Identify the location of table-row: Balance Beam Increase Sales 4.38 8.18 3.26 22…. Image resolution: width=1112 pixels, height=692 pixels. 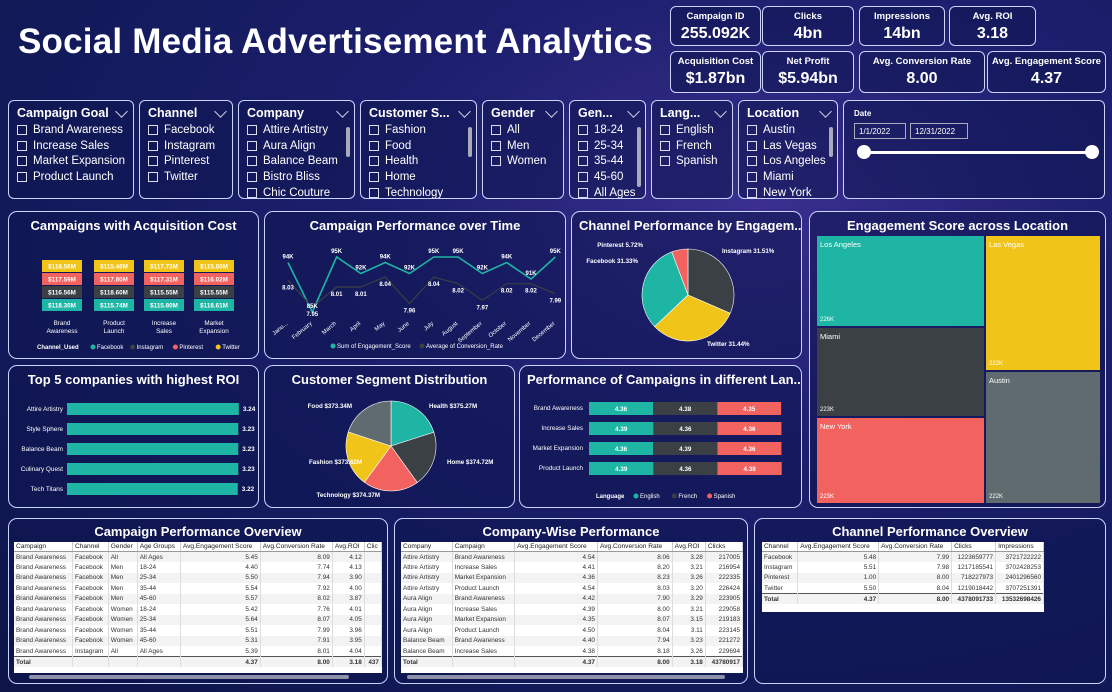
(572, 651).